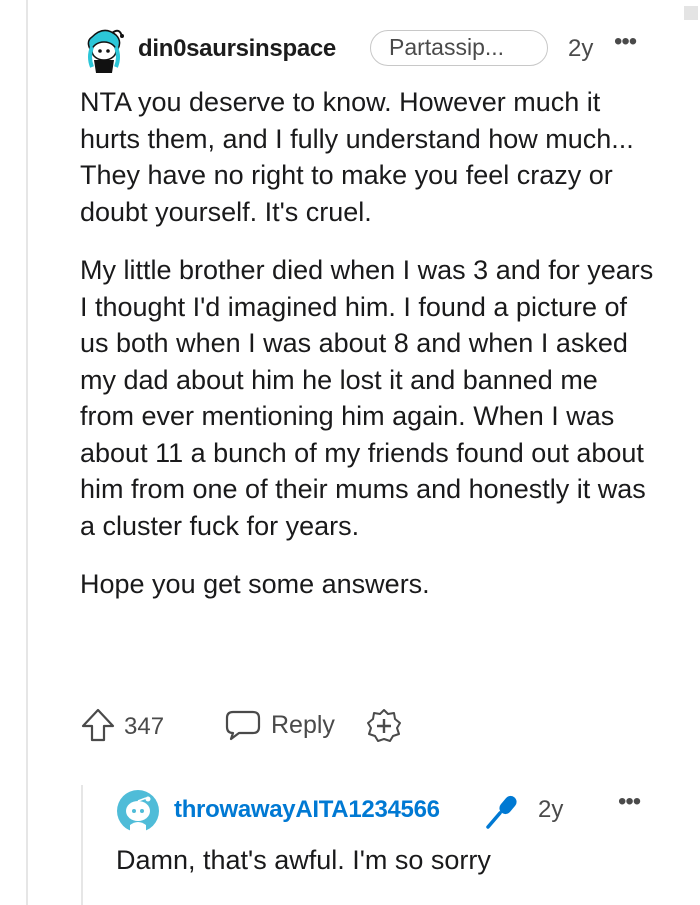 The image size is (700, 905). Describe the element at coordinates (369, 52) in the screenshot. I see `comment-header: din0saursinspace Partassip... 2y •••` at that location.